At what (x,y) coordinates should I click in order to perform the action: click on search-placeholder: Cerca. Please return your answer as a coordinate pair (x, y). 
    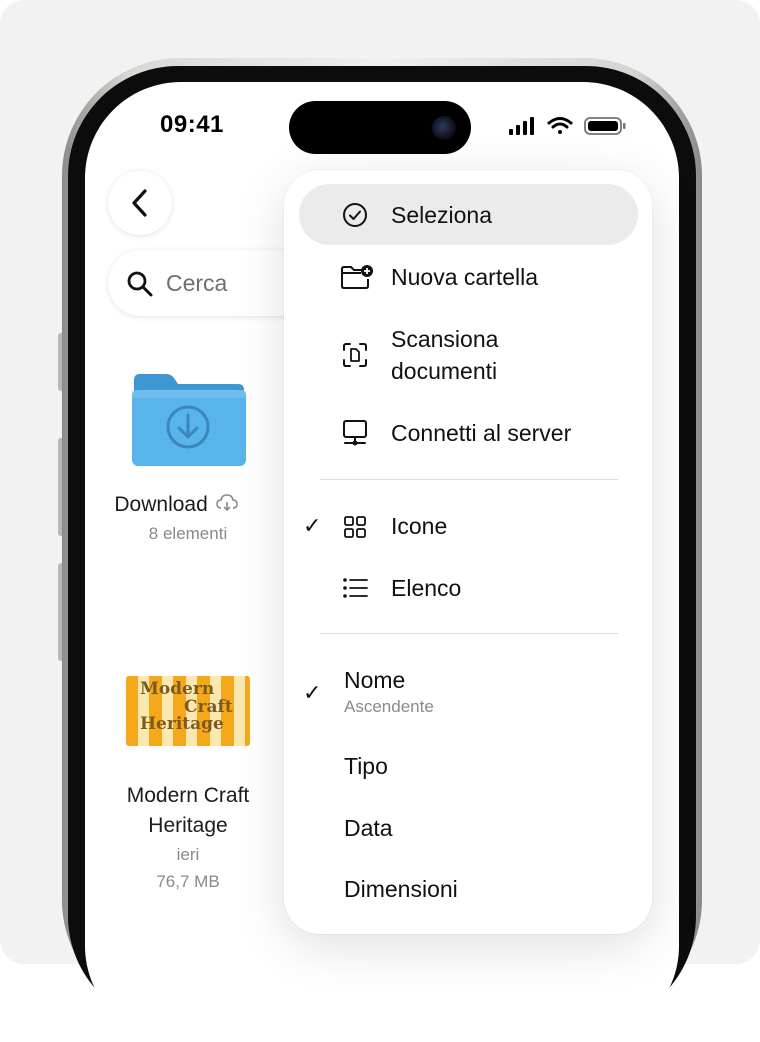
    Looking at the image, I should click on (197, 283).